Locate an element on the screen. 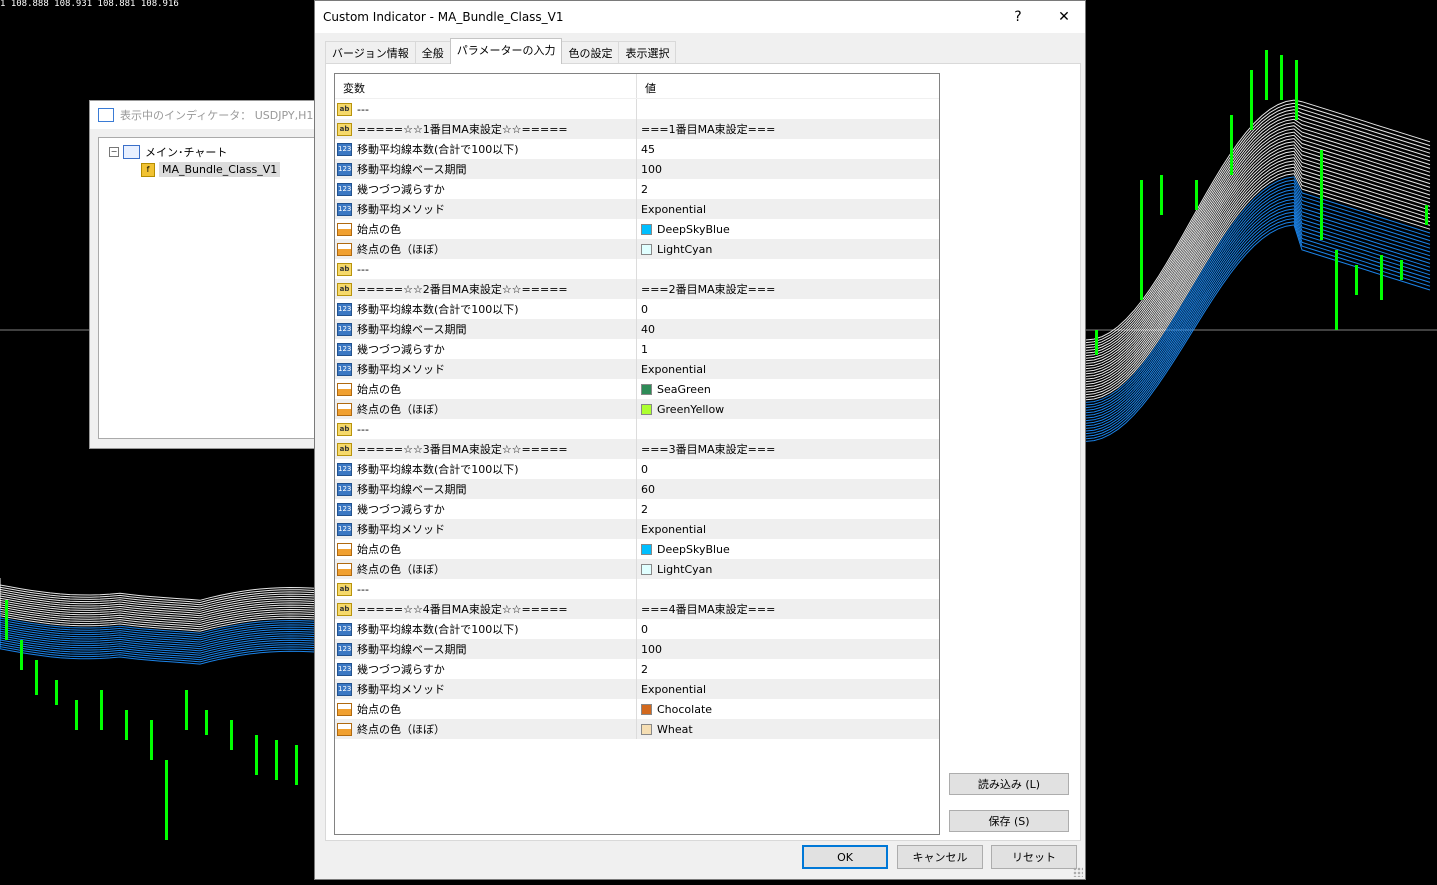 The image size is (1437, 885). table-row: 終点の色（ほぼ） GreenYellow is located at coordinates (637, 409).